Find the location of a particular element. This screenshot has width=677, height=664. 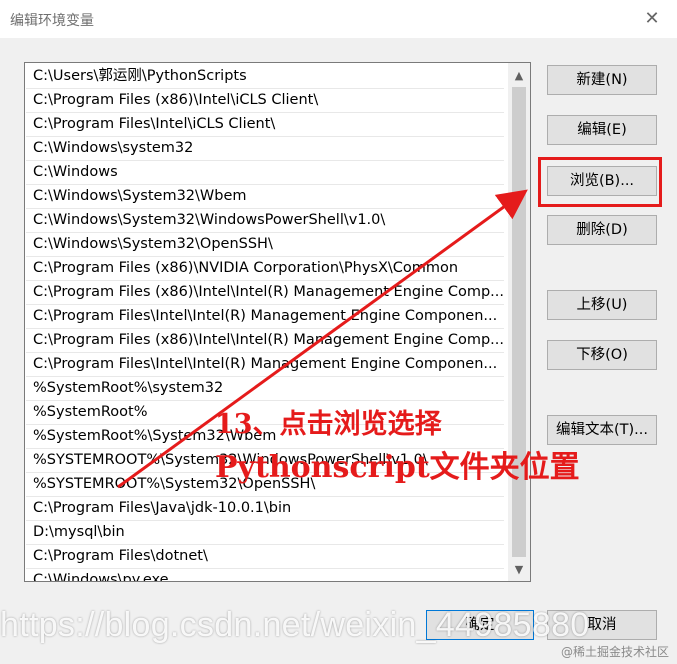

juejin-watermark: @稀土掘金技术社区 is located at coordinates (614, 652).